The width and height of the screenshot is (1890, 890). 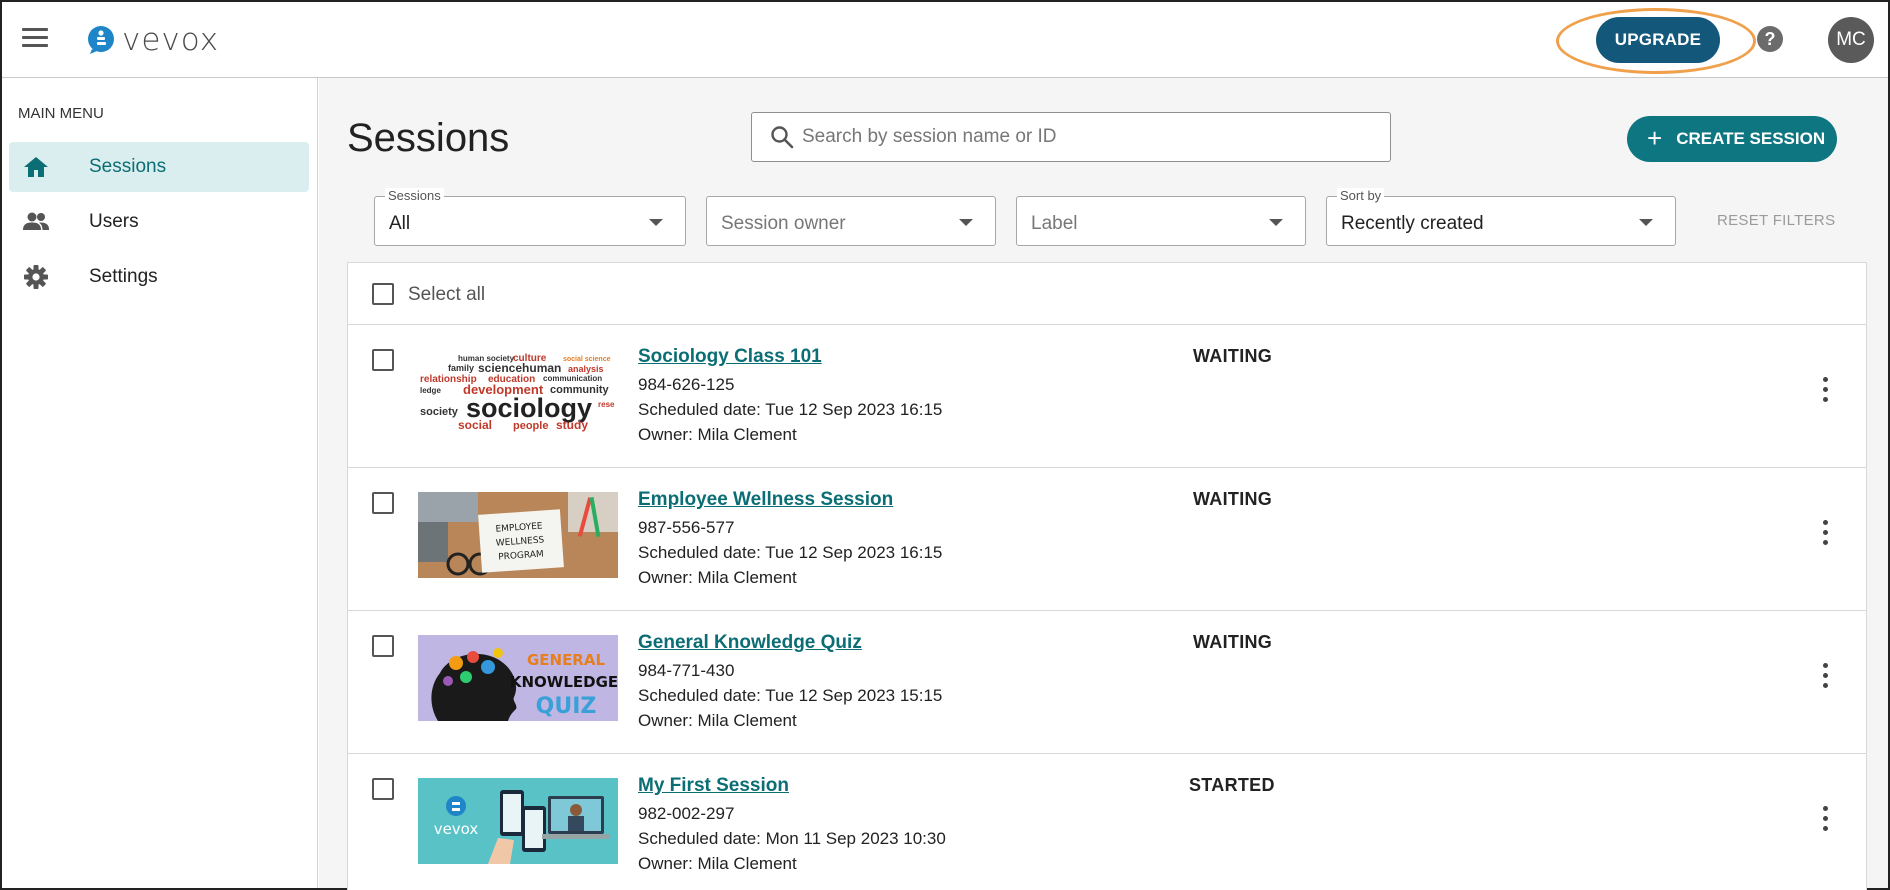 What do you see at coordinates (1361, 196) in the screenshot?
I see `filter-label: Sort by` at bounding box center [1361, 196].